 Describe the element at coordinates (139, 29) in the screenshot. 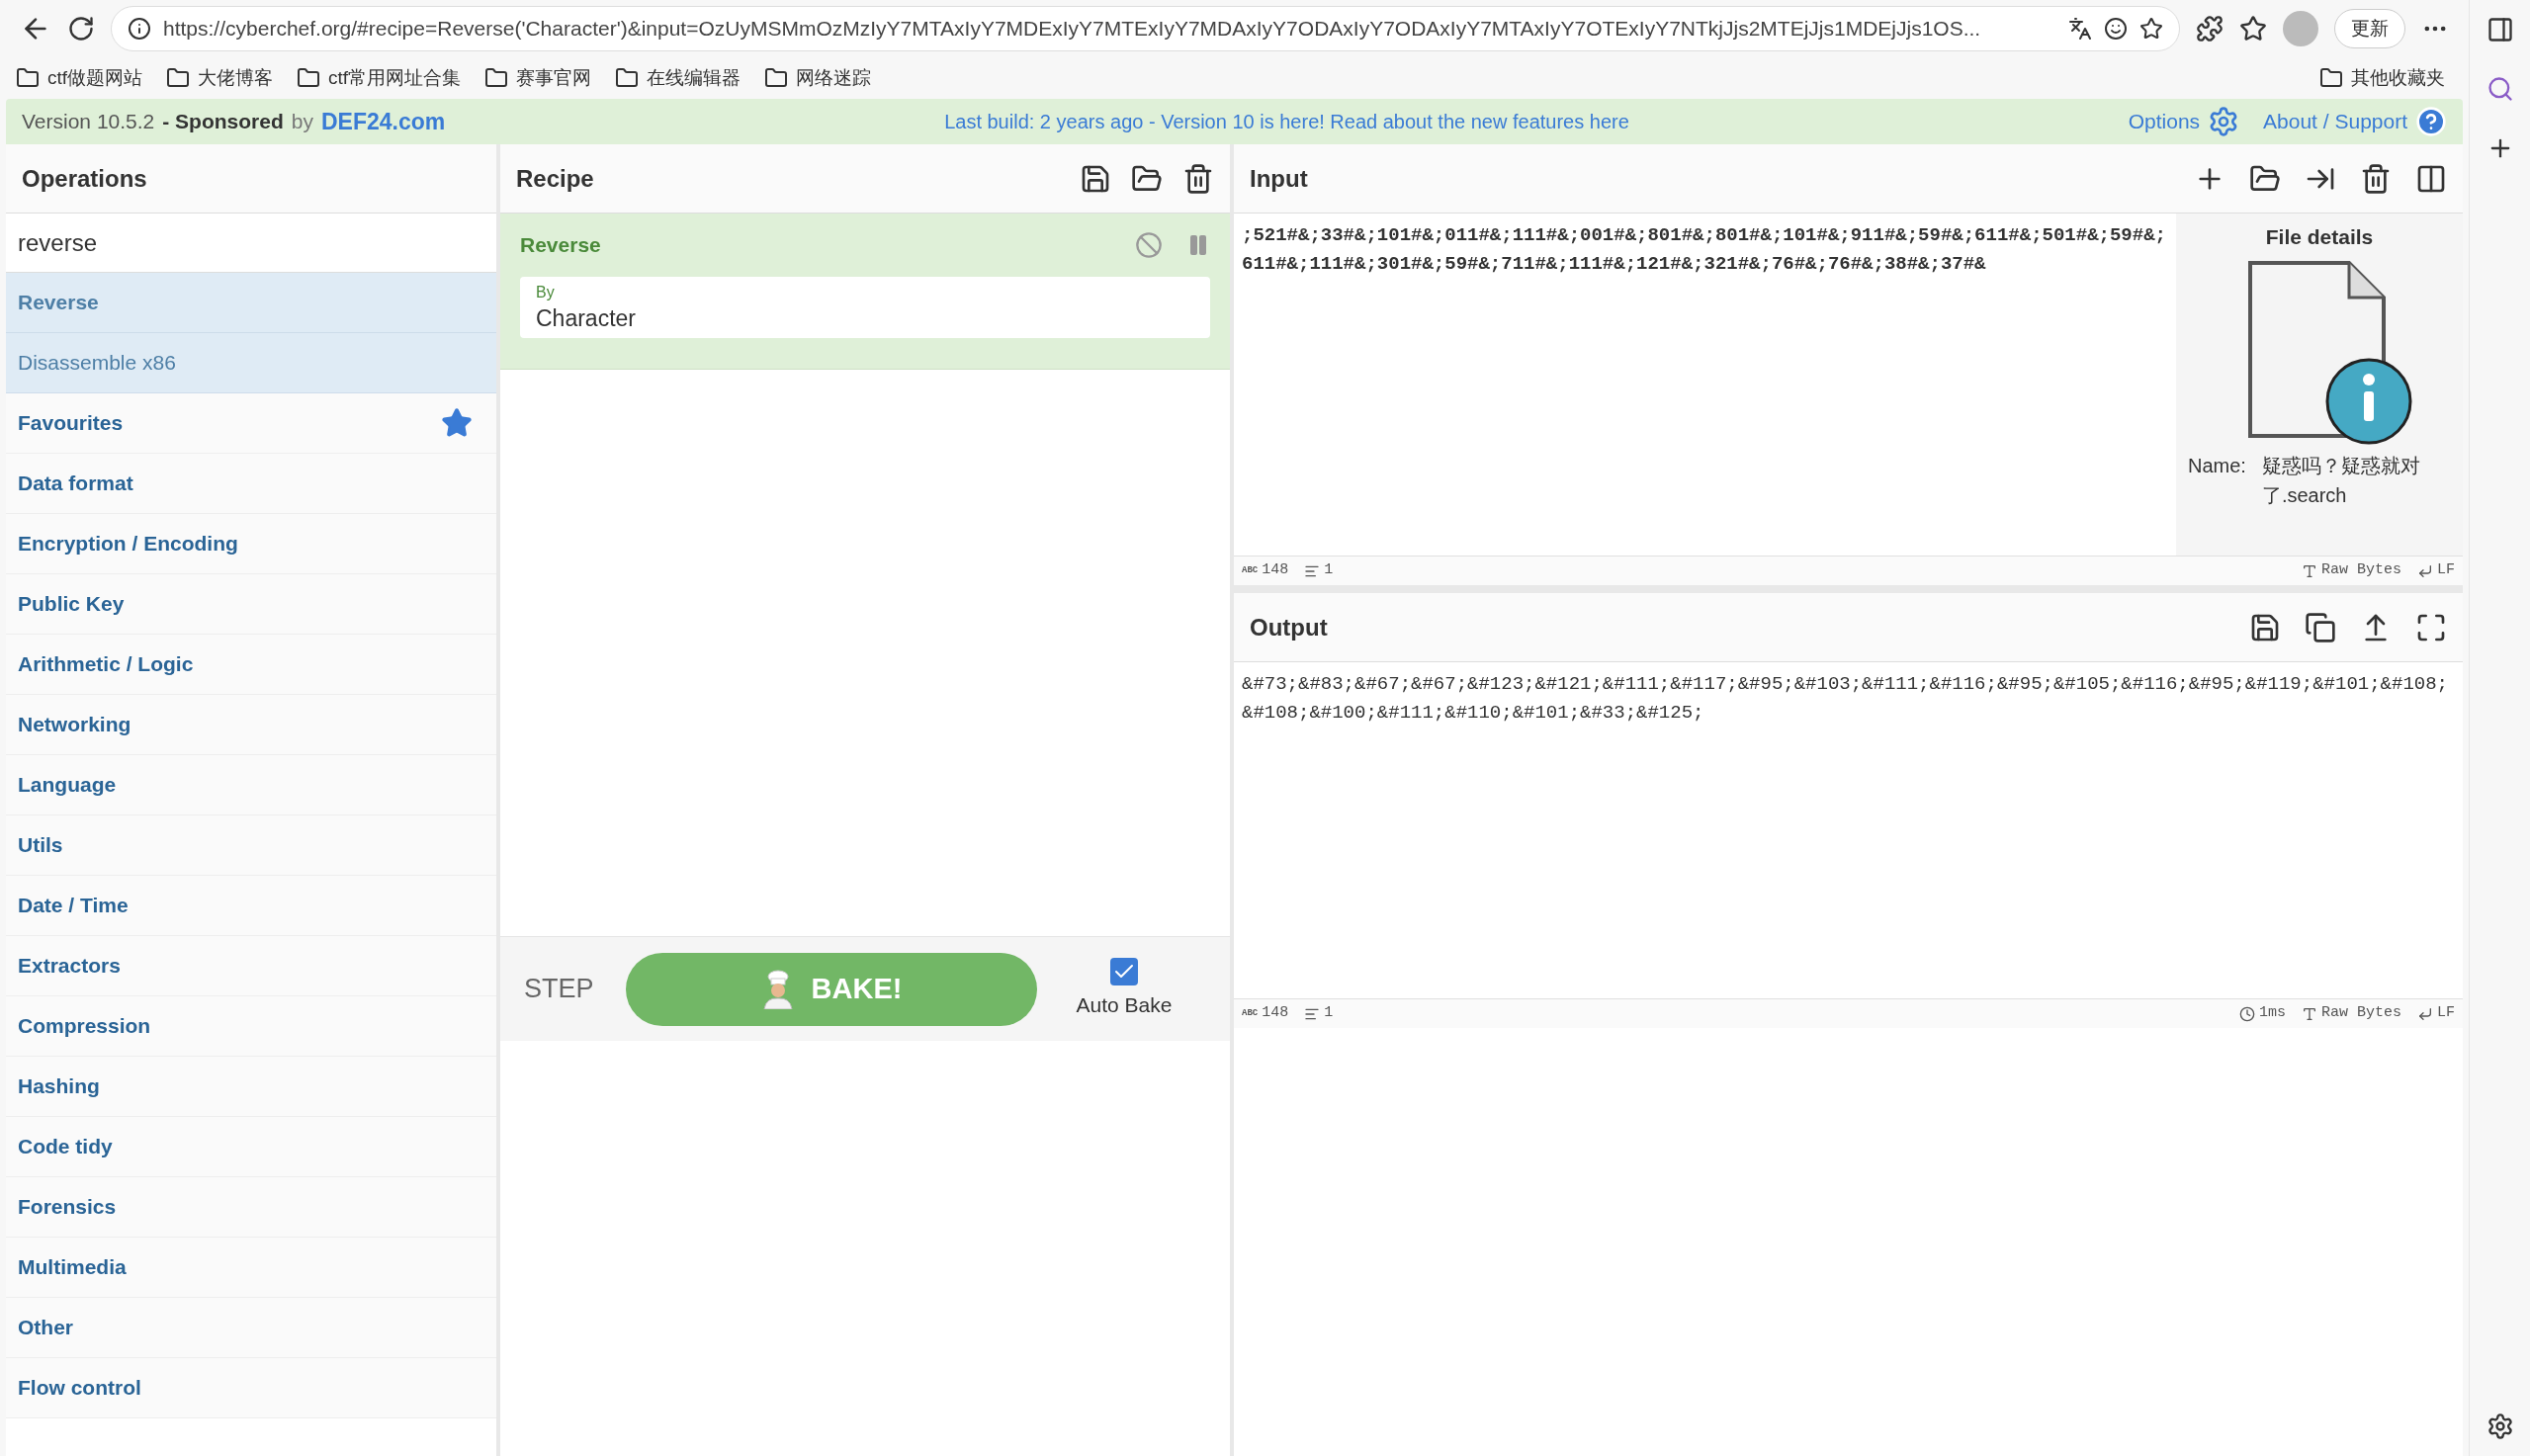

I see `site-info-icon` at that location.